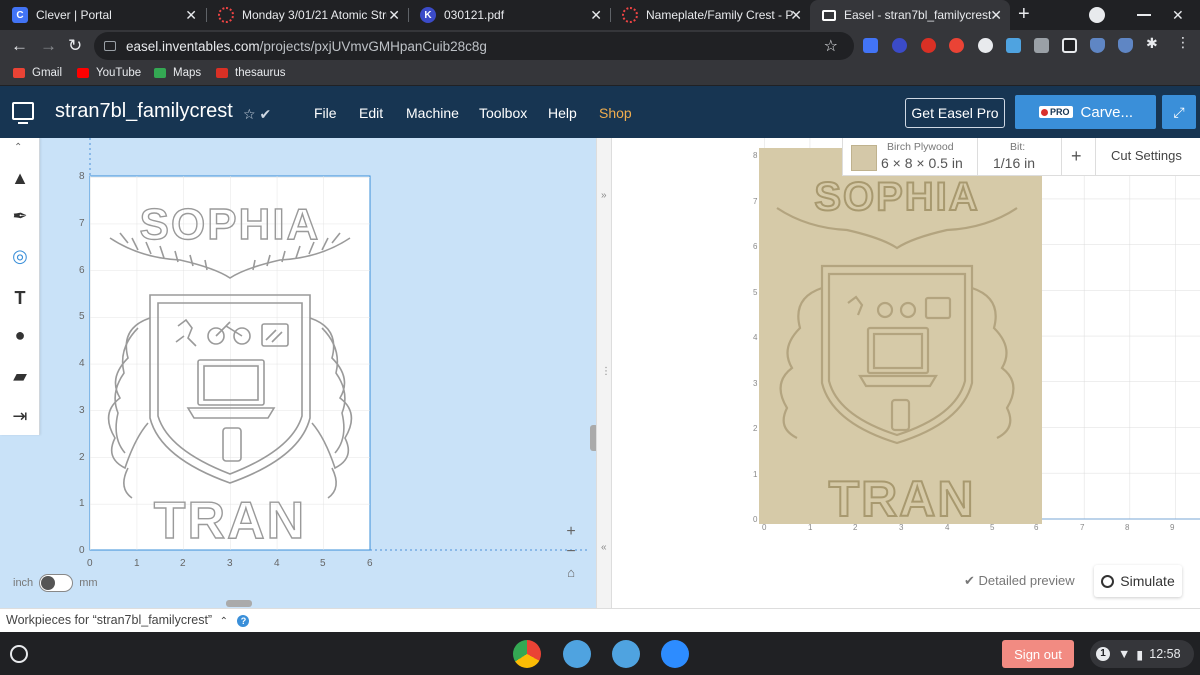  What do you see at coordinates (675, 654) in the screenshot?
I see `zoom-app-icon` at bounding box center [675, 654].